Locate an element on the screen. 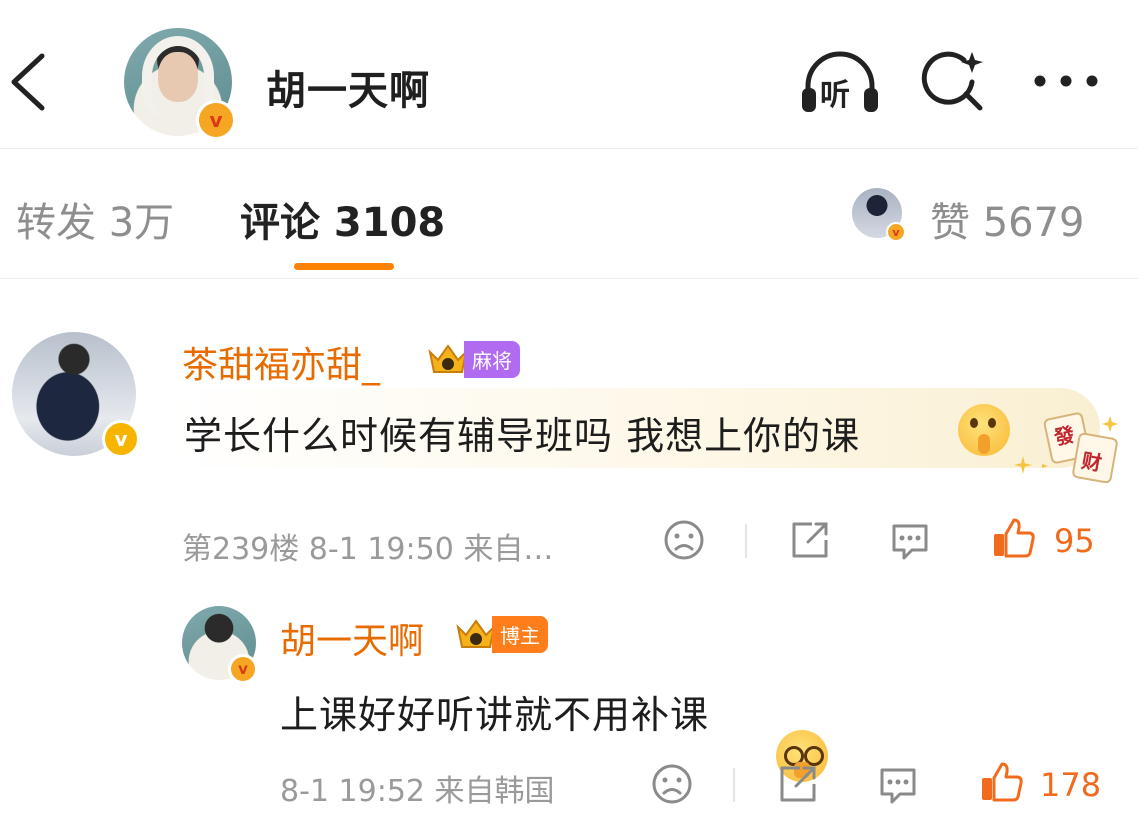 Image resolution: width=1138 pixels, height=836 pixels. reply-meta: 8-1 19:52 来自韩国 is located at coordinates (417, 791).